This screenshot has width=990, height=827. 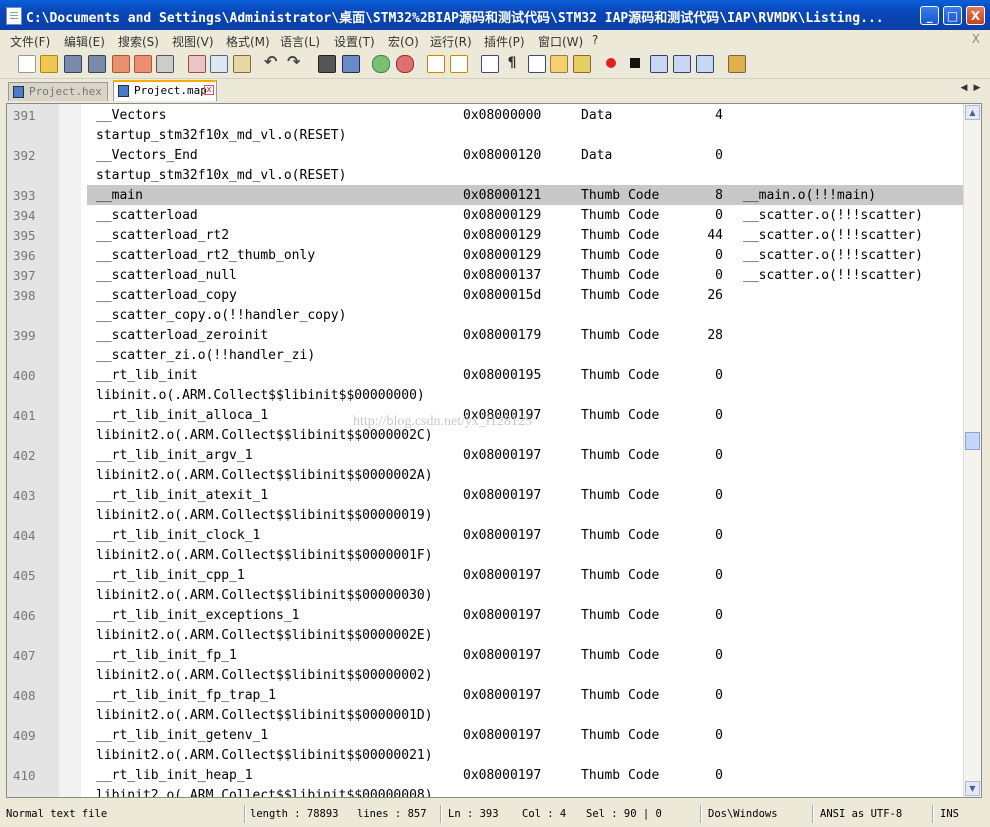 What do you see at coordinates (14, 16) in the screenshot?
I see `notepad-app-icon` at bounding box center [14, 16].